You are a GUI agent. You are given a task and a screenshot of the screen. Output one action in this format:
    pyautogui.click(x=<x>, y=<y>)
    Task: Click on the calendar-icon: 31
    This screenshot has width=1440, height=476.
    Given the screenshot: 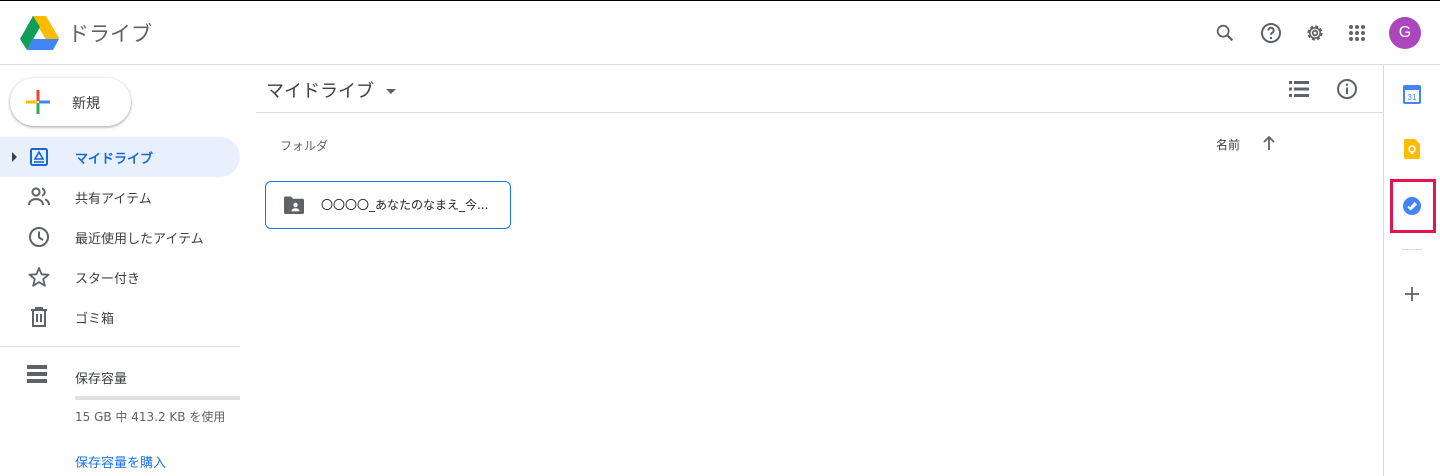 What is the action you would take?
    pyautogui.click(x=1412, y=94)
    